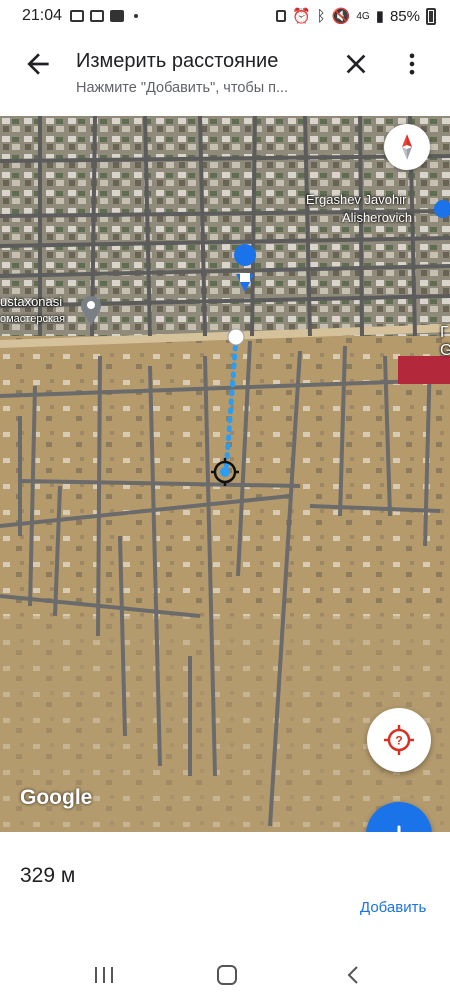 The image size is (450, 1003). I want to click on compass-button, so click(407, 147).